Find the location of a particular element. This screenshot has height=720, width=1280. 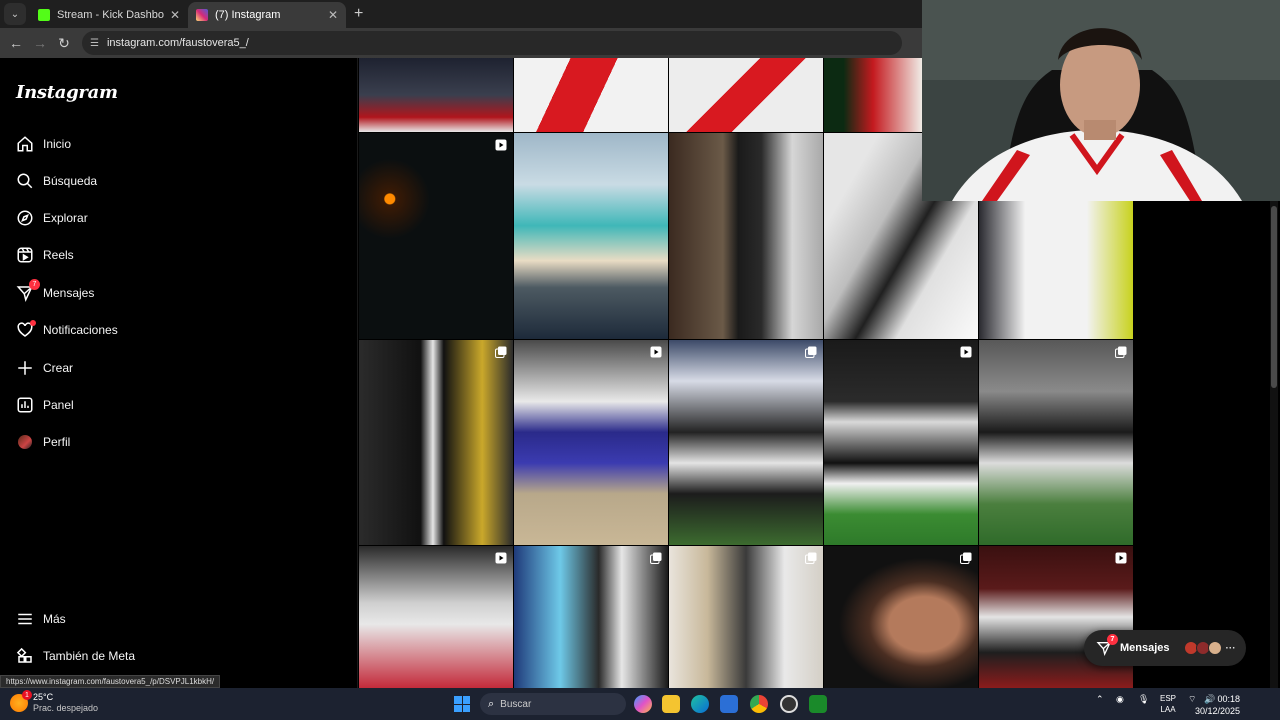

clock-time: 00:18 is located at coordinates (1228, 699).